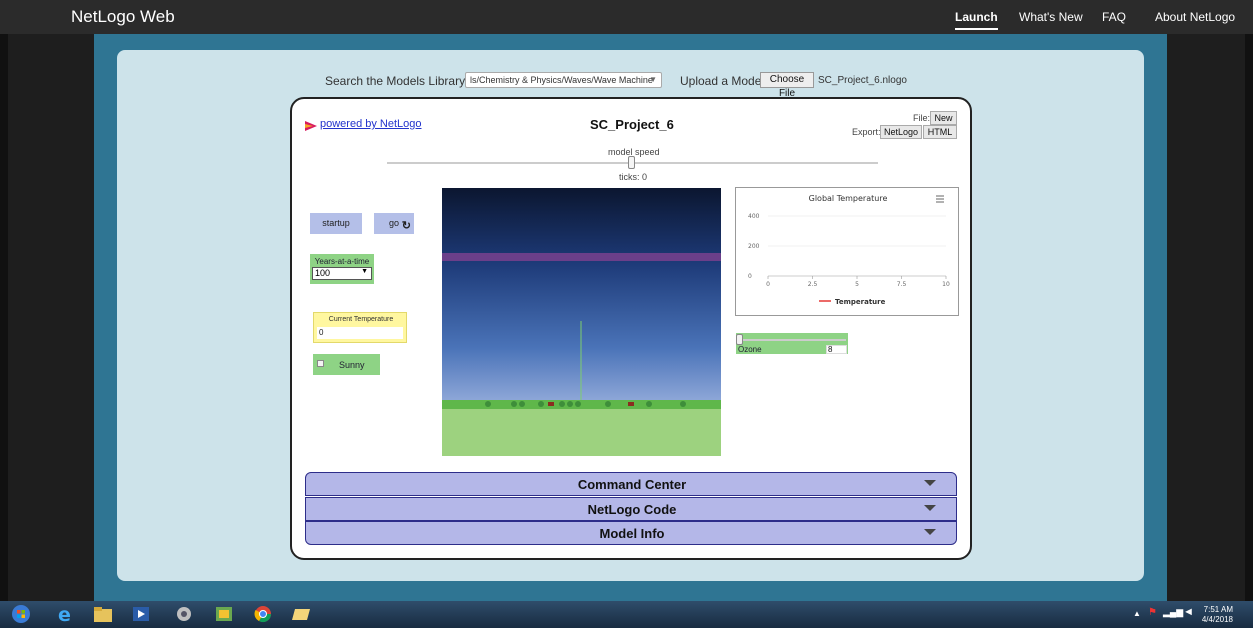 The width and height of the screenshot is (1253, 628). Describe the element at coordinates (21, 614) in the screenshot. I see `windows-start-icon` at that location.